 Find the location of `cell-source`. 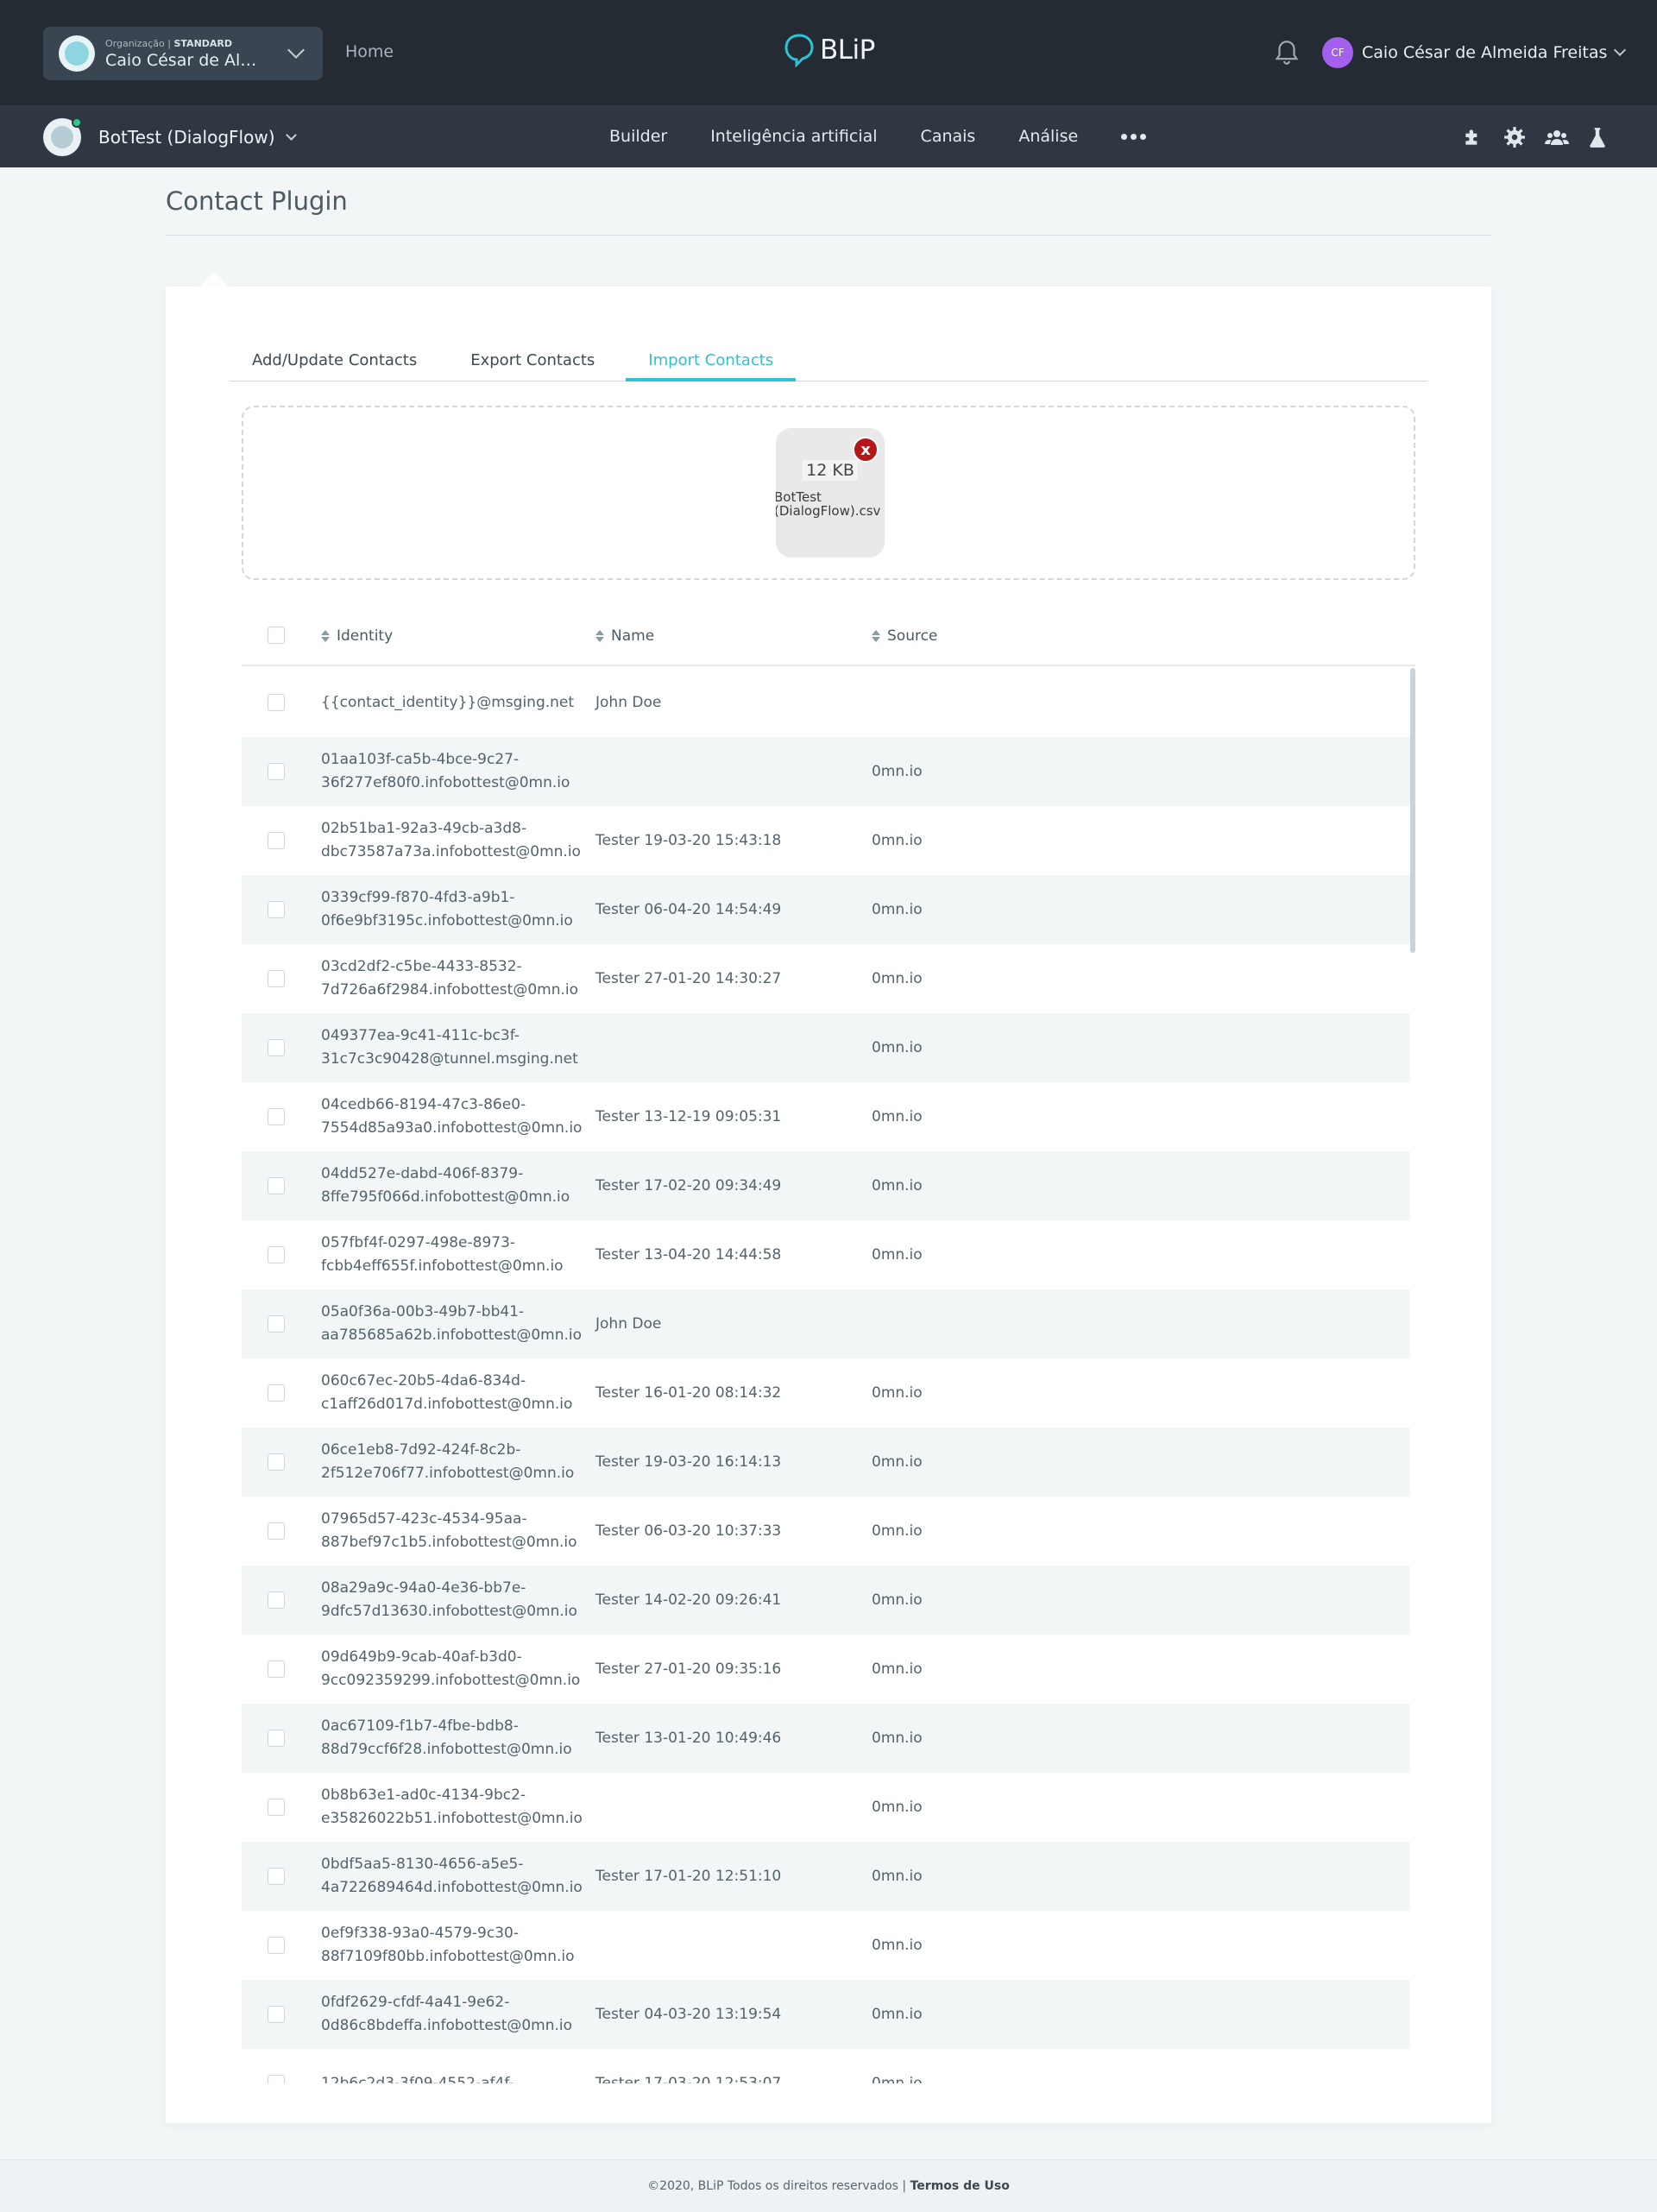

cell-source is located at coordinates (958, 703).